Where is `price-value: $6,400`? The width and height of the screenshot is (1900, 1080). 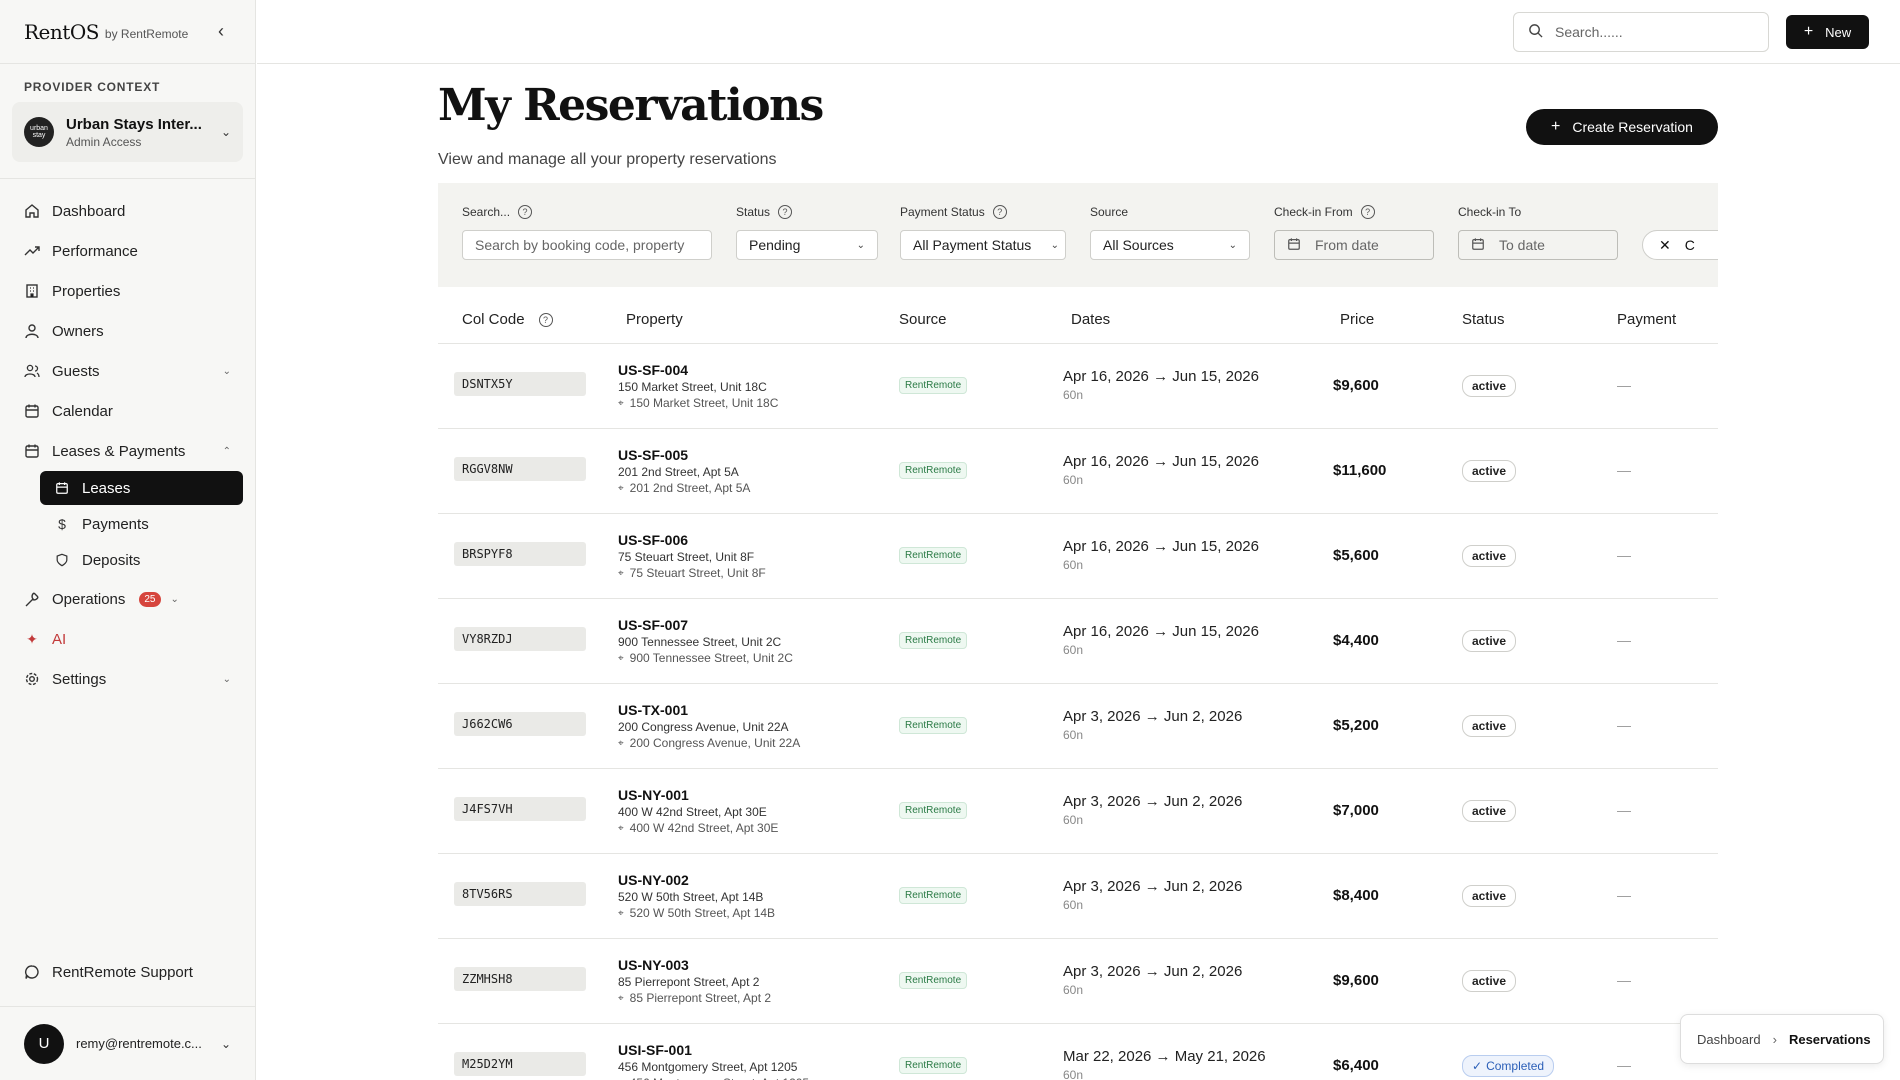 price-value: $6,400 is located at coordinates (1356, 1065).